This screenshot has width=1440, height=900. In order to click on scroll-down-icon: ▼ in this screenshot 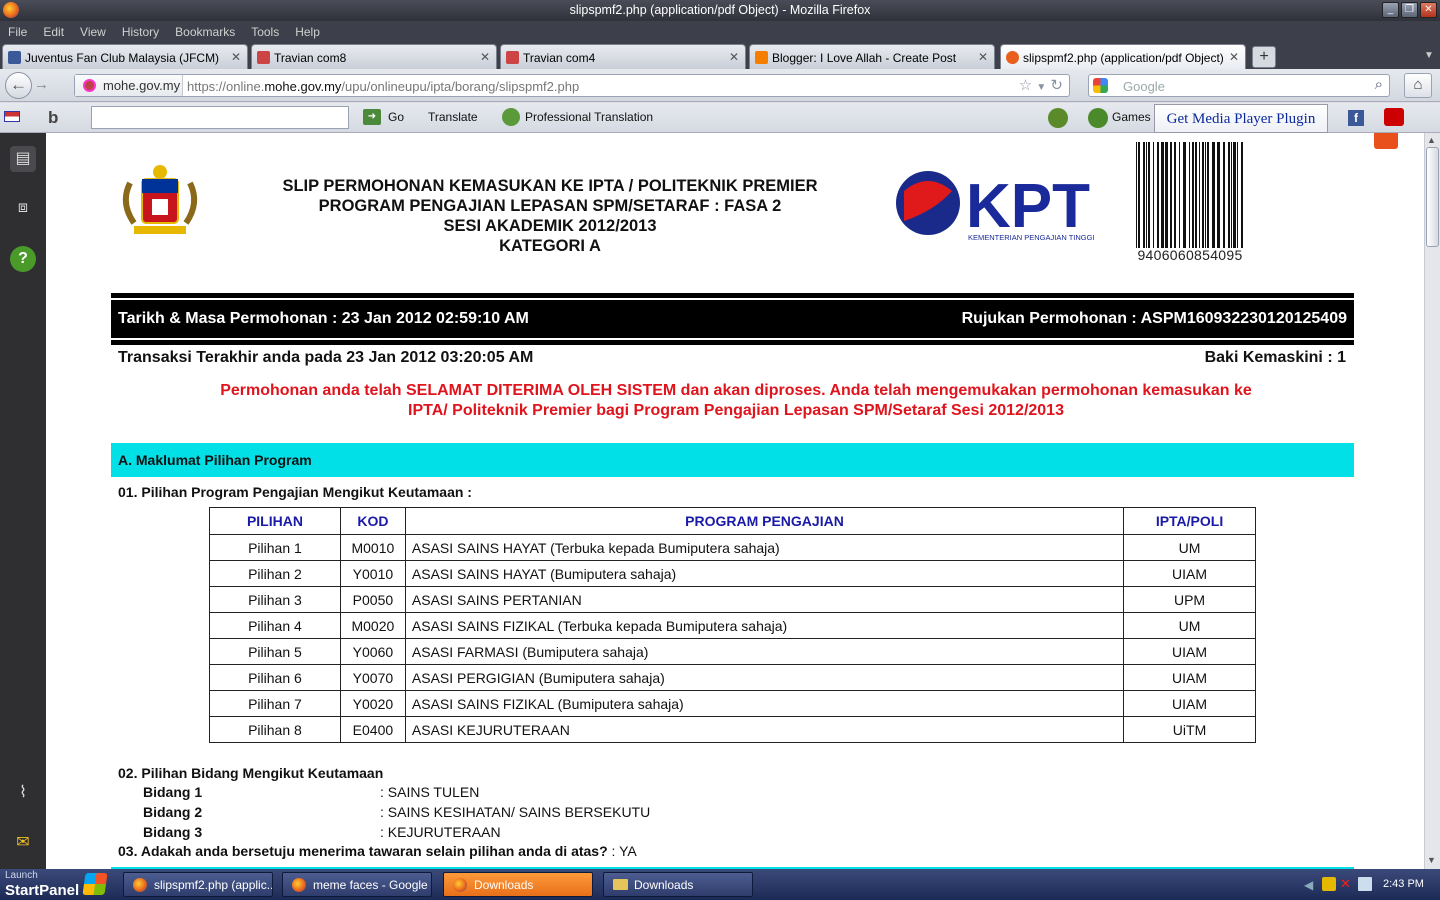, I will do `click(1431, 860)`.